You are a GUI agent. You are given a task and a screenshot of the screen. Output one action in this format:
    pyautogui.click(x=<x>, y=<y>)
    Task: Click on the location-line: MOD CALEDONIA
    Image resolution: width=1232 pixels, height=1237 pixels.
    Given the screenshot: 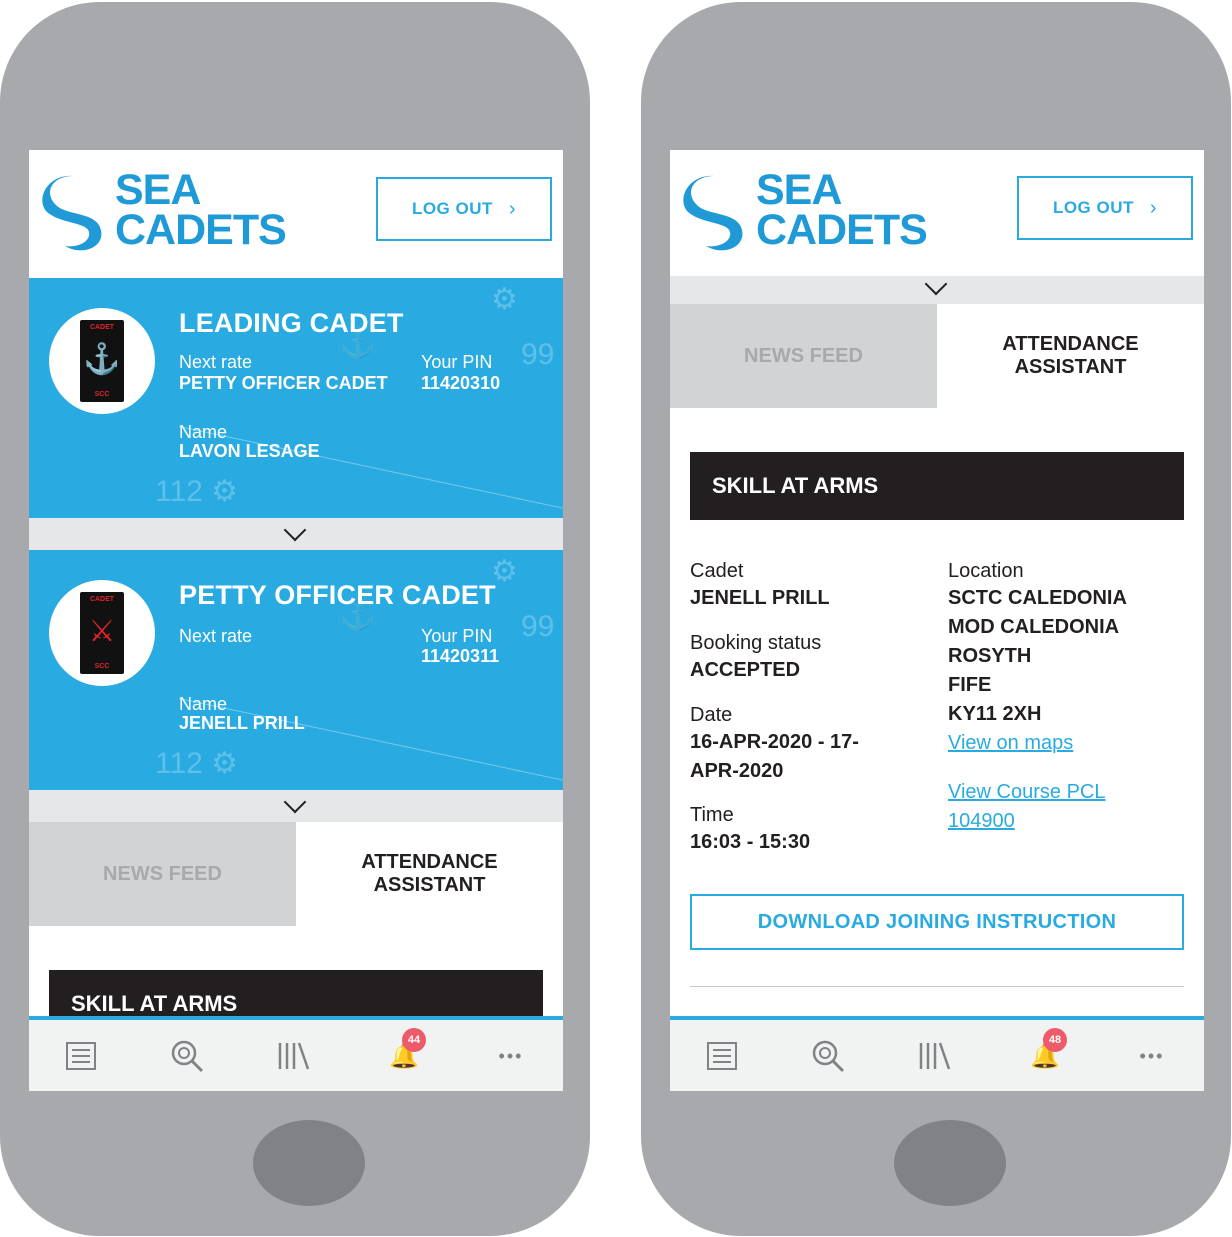 What is the action you would take?
    pyautogui.click(x=1034, y=627)
    